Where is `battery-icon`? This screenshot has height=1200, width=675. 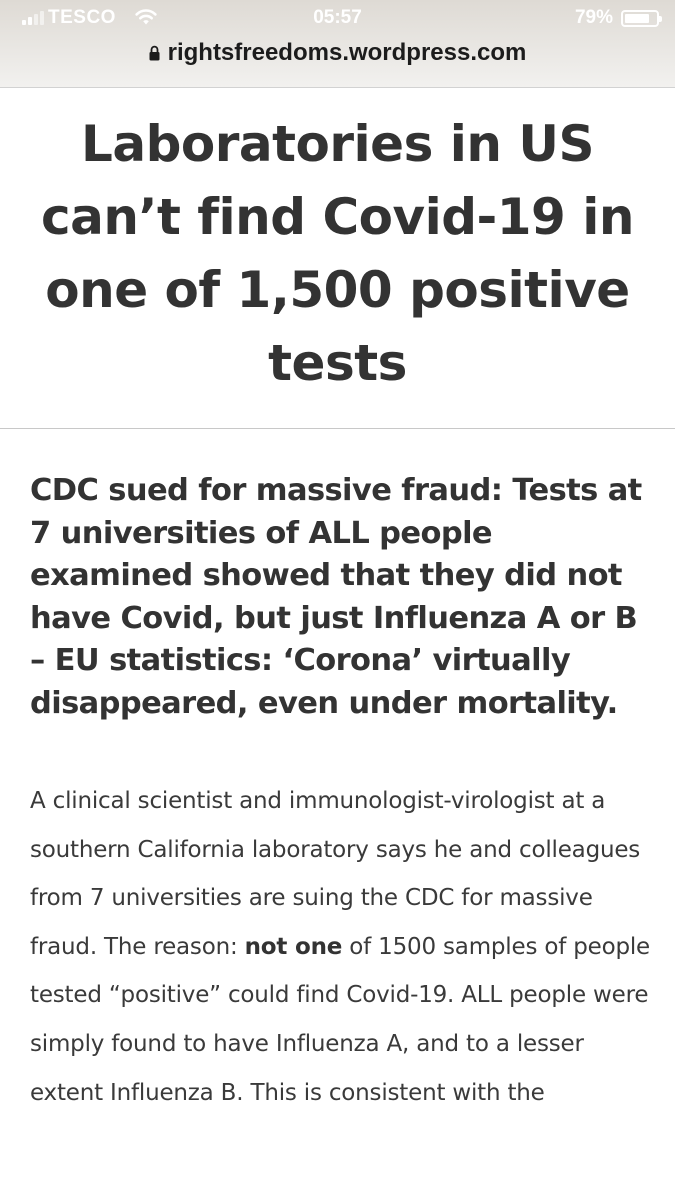 battery-icon is located at coordinates (641, 18).